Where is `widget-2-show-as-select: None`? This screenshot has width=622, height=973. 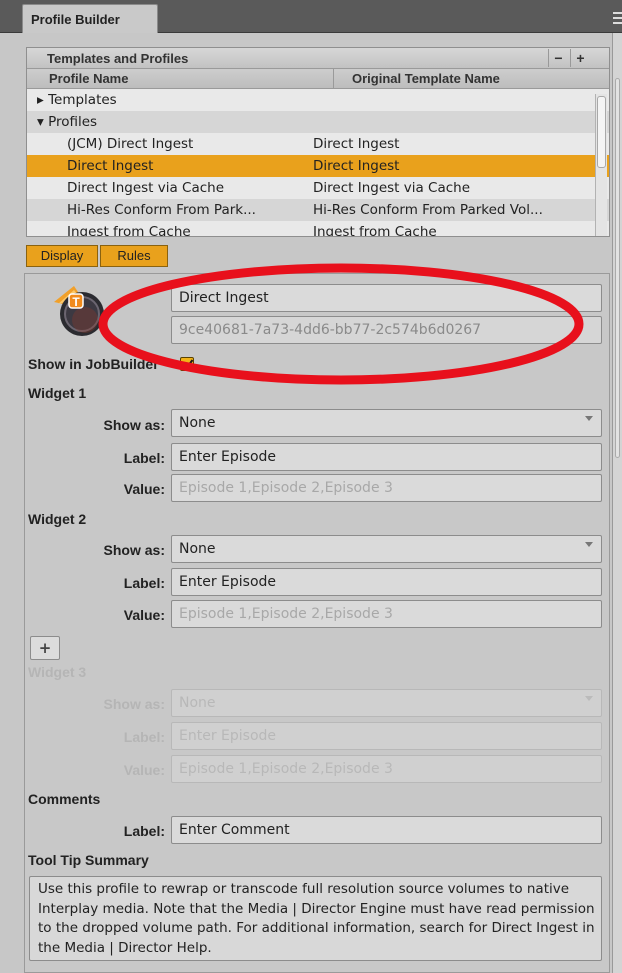 widget-2-show-as-select: None is located at coordinates (386, 549).